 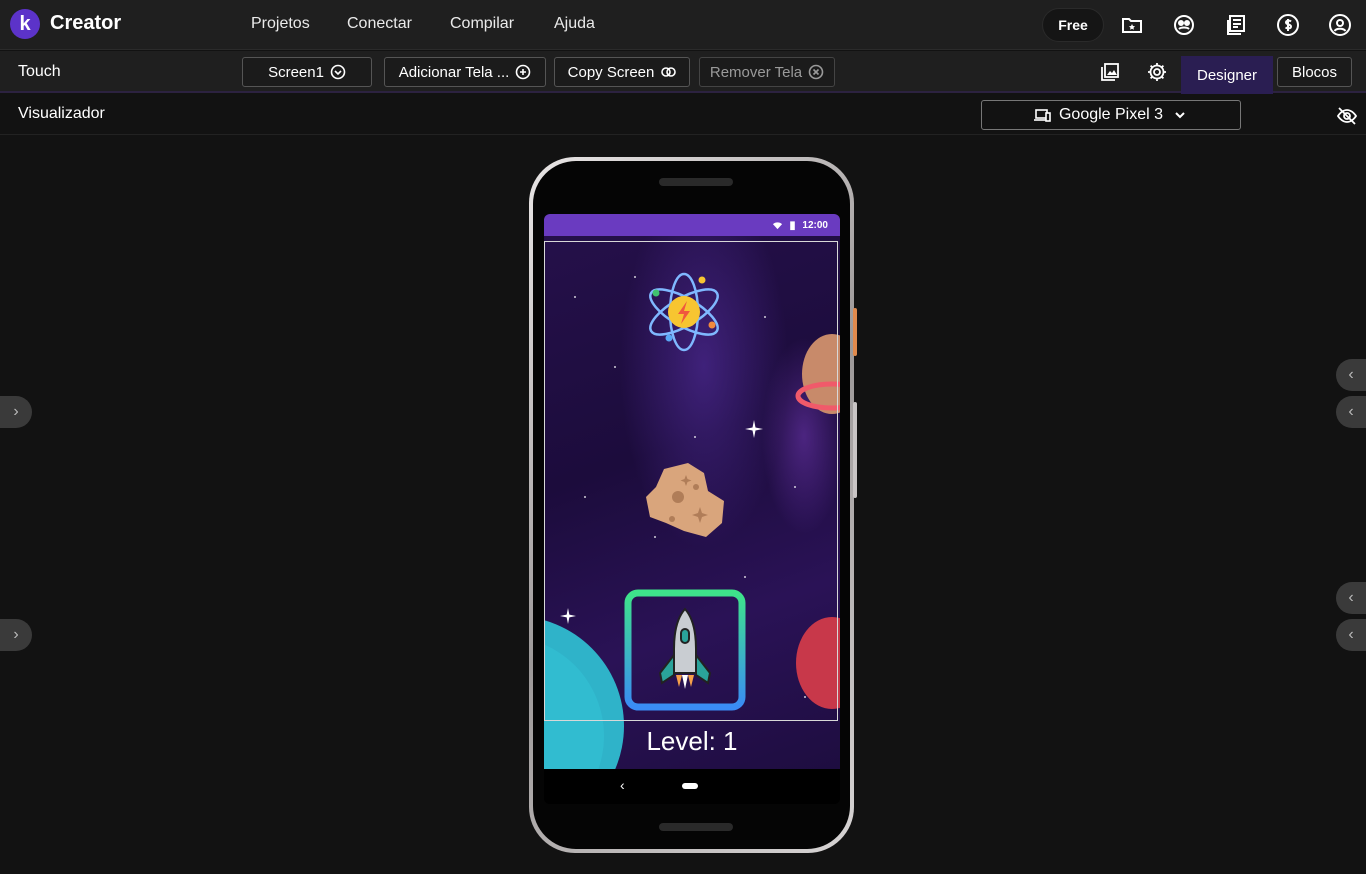 What do you see at coordinates (523, 72) in the screenshot?
I see `plus-circle-icon` at bounding box center [523, 72].